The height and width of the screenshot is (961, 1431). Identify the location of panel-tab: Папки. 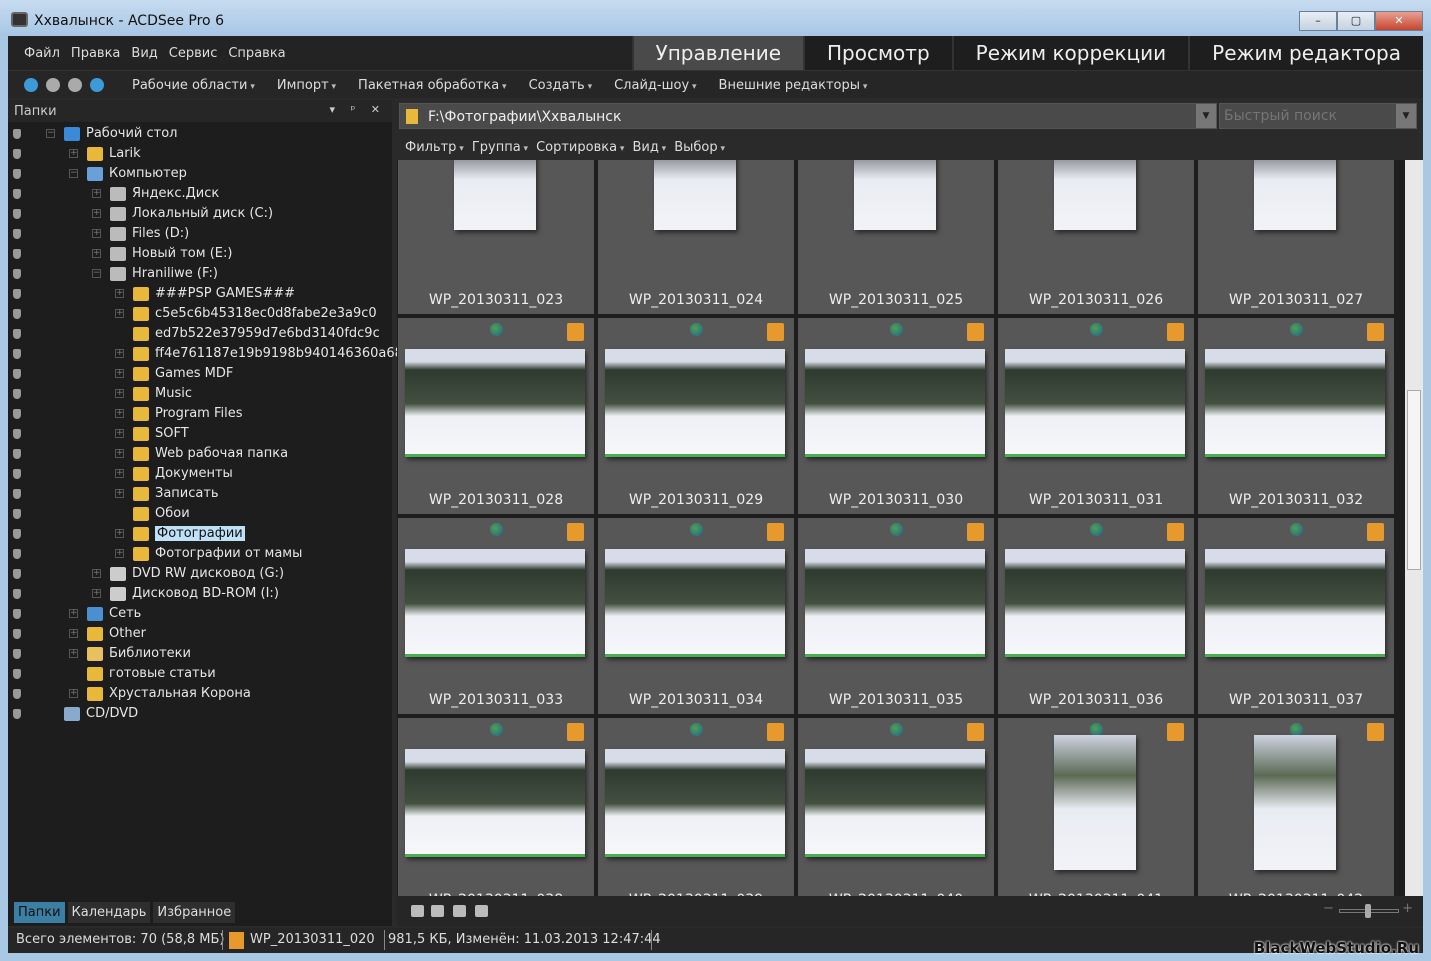
(39, 912).